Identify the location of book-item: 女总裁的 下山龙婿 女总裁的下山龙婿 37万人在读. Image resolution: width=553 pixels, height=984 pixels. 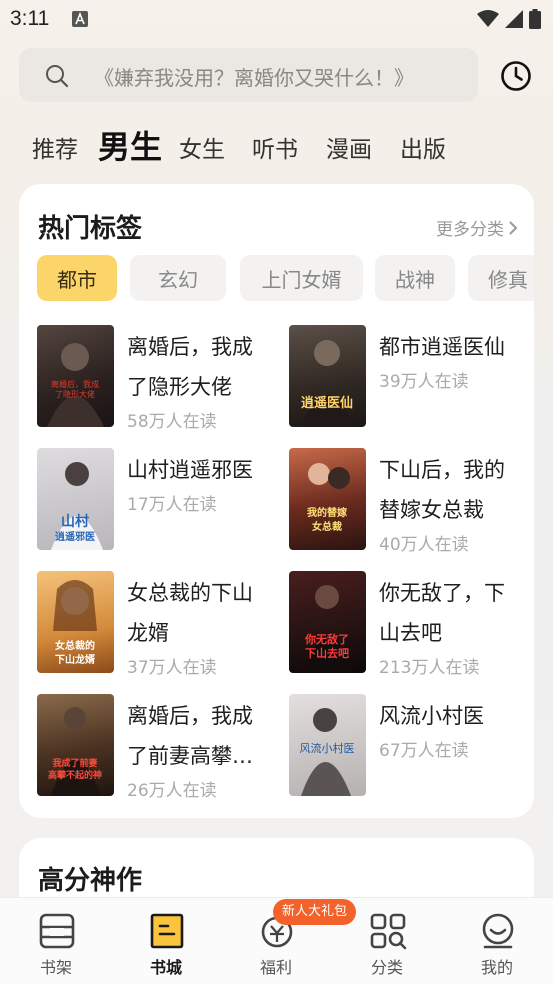
(157, 624).